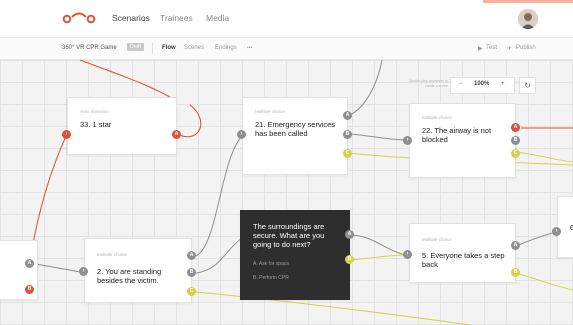 The image size is (573, 325). I want to click on node-title: 33. 1 star, so click(96, 124).